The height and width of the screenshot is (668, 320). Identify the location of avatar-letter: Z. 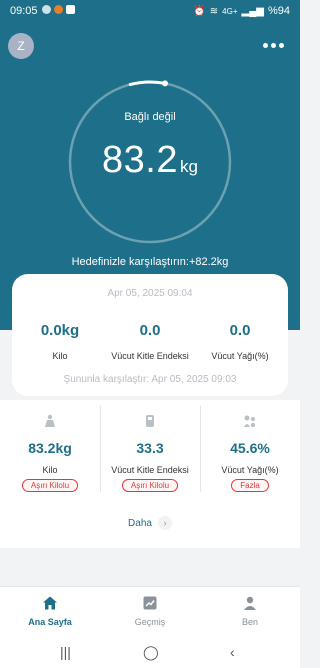
(21, 46).